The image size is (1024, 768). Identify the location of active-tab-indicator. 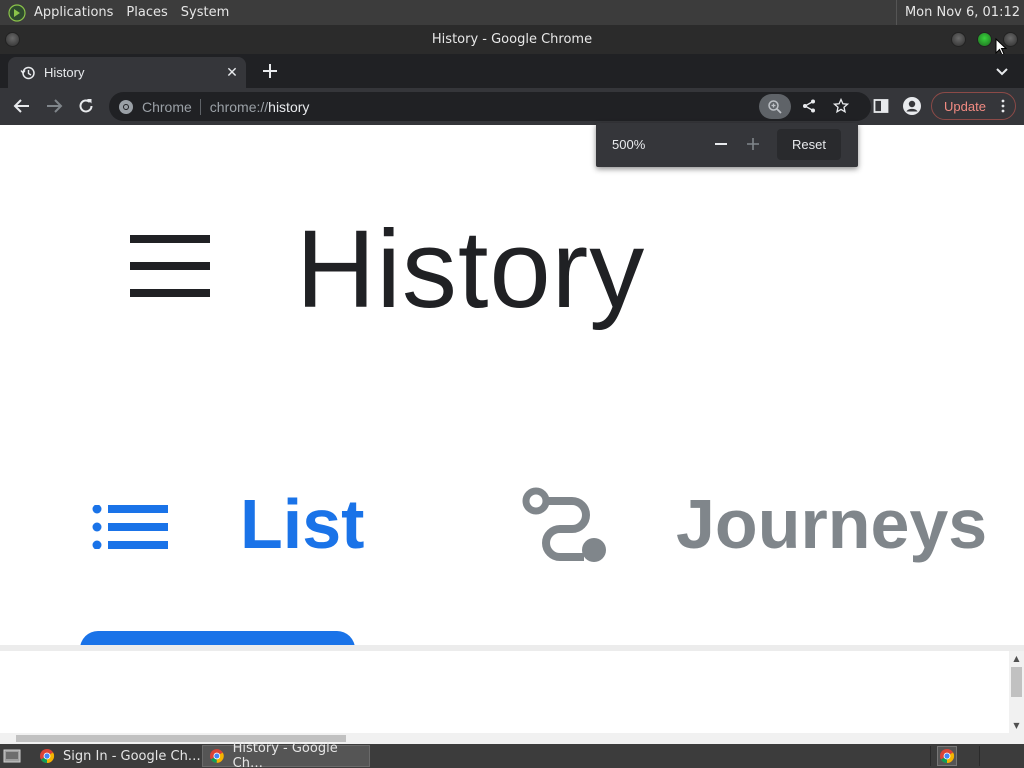
(217, 638).